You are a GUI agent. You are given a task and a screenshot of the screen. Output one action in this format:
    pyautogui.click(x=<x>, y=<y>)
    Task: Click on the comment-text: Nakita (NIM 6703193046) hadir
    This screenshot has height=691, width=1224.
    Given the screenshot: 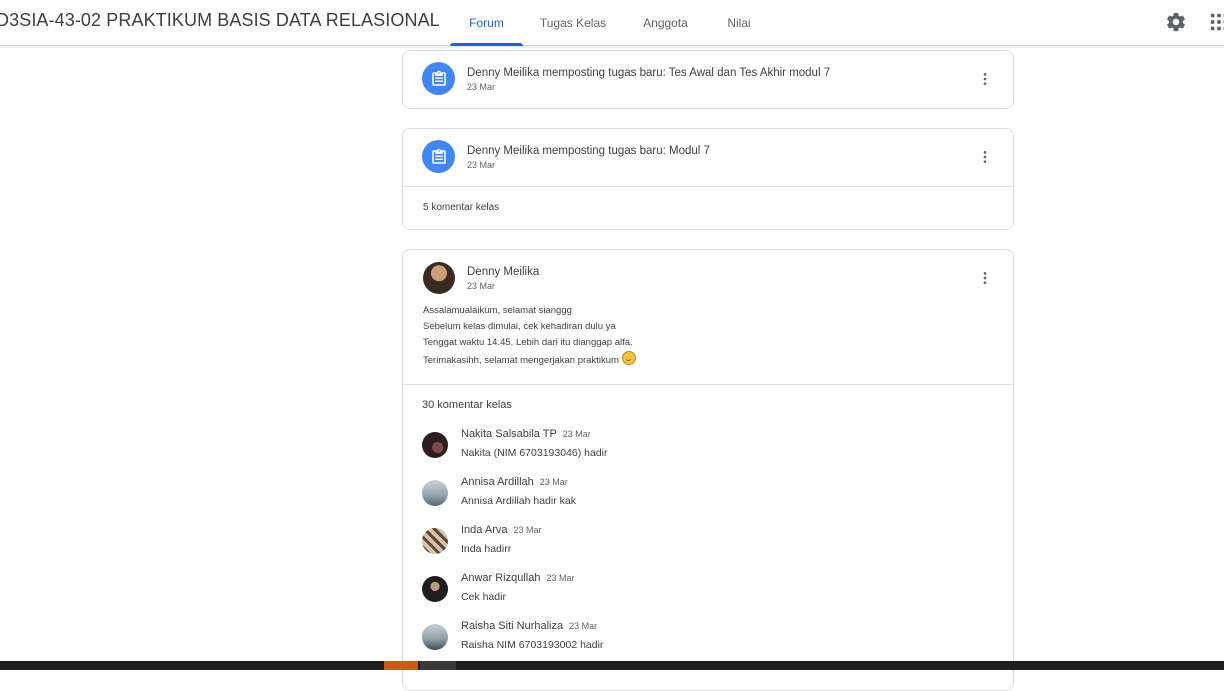 What is the action you would take?
    pyautogui.click(x=534, y=453)
    